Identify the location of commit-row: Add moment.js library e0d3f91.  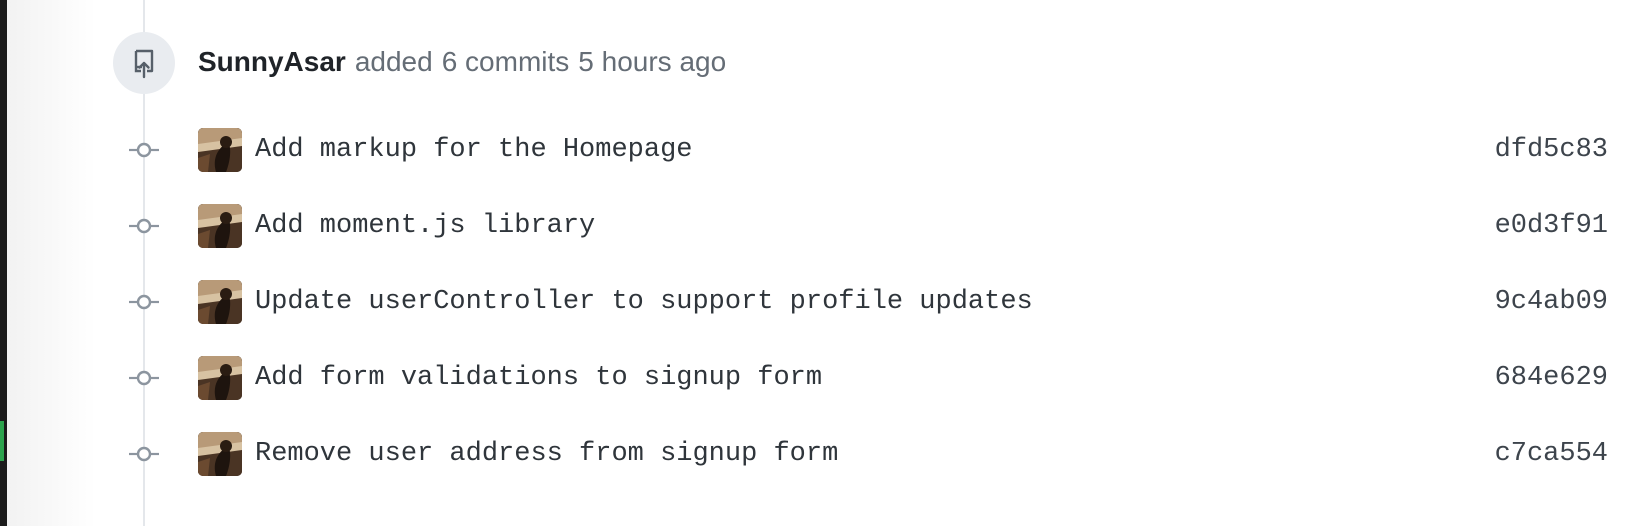
(822, 226).